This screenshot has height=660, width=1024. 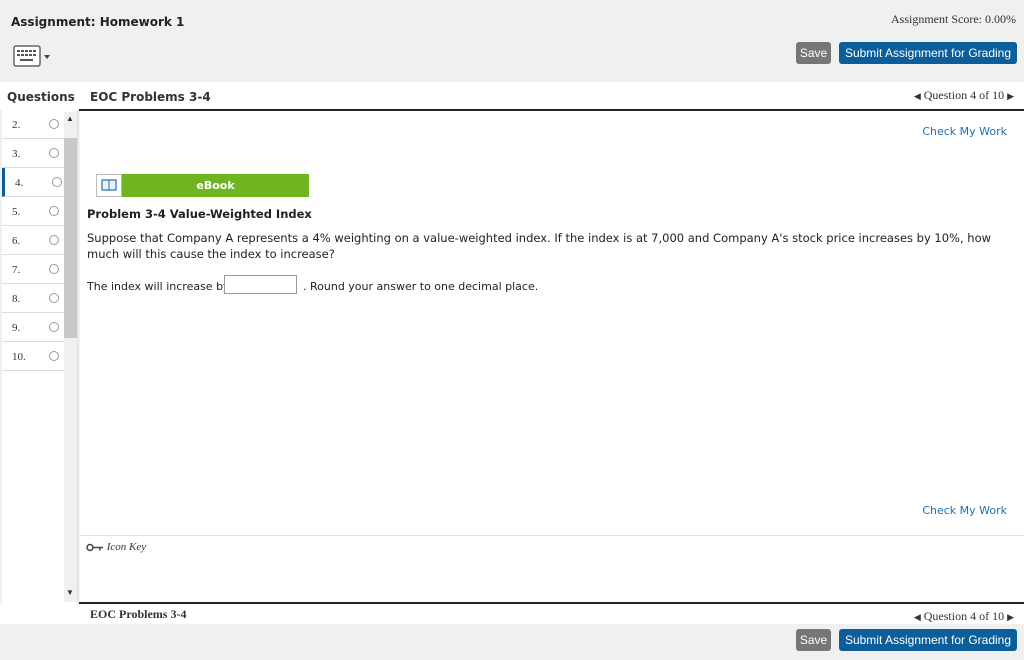 I want to click on problem-title: Problem 3-4 Value-Weighted Index, so click(x=199, y=214).